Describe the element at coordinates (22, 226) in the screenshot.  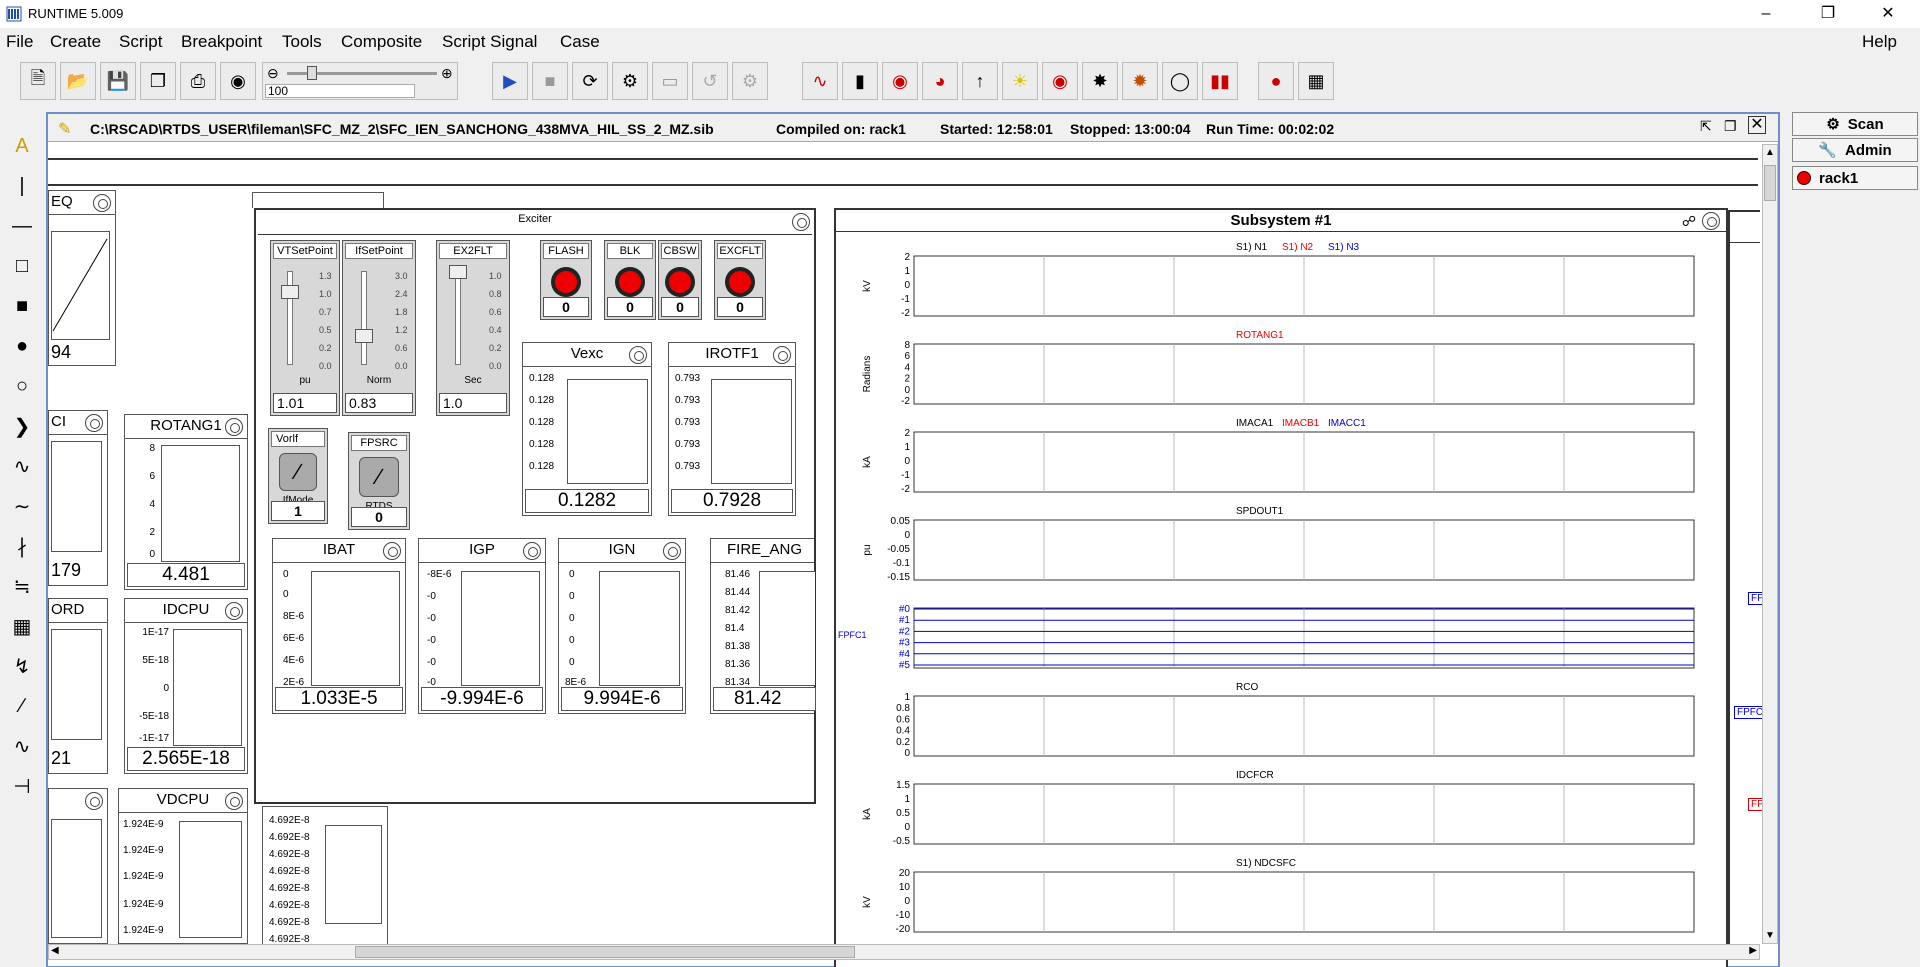
I see `horizontal-line-icon: —` at that location.